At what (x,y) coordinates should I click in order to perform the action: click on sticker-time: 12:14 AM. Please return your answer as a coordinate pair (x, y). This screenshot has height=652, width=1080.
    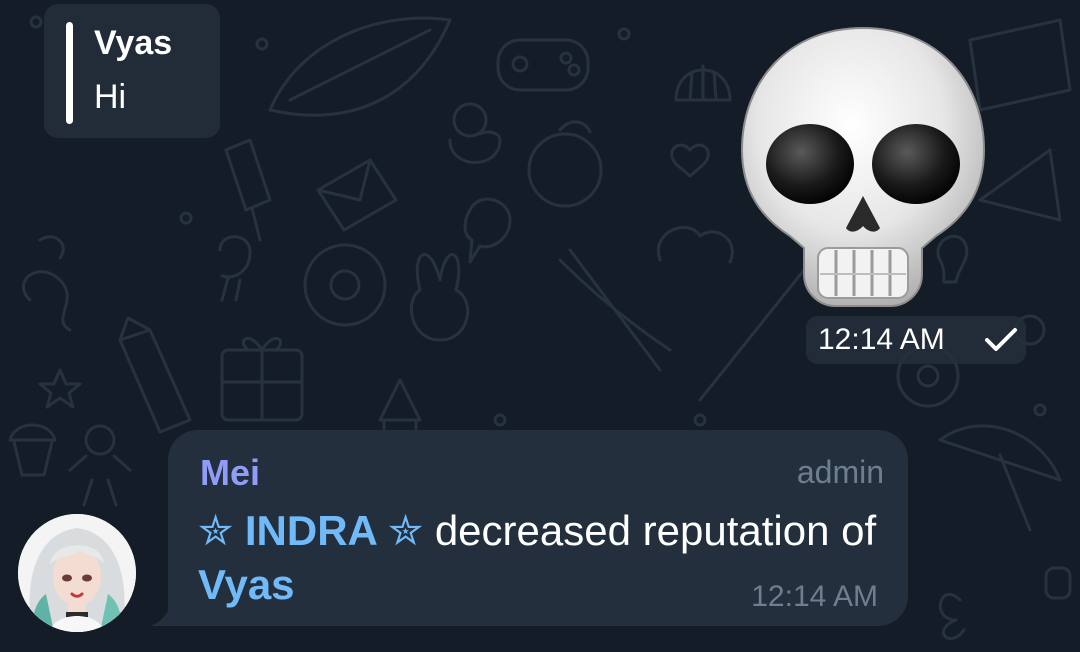
    Looking at the image, I should click on (881, 339).